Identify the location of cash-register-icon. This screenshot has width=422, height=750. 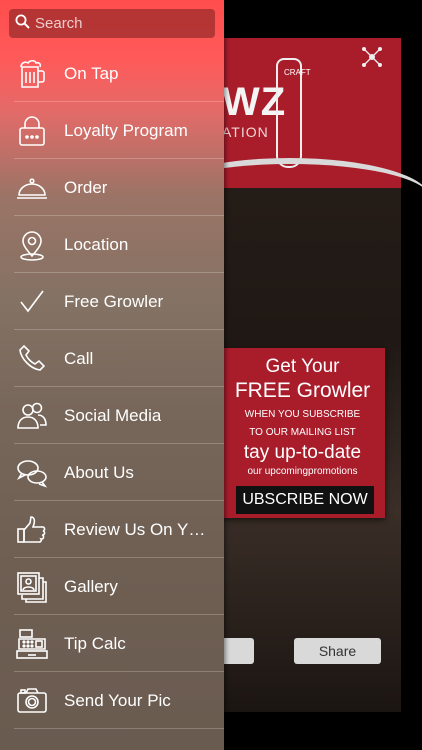
(32, 643).